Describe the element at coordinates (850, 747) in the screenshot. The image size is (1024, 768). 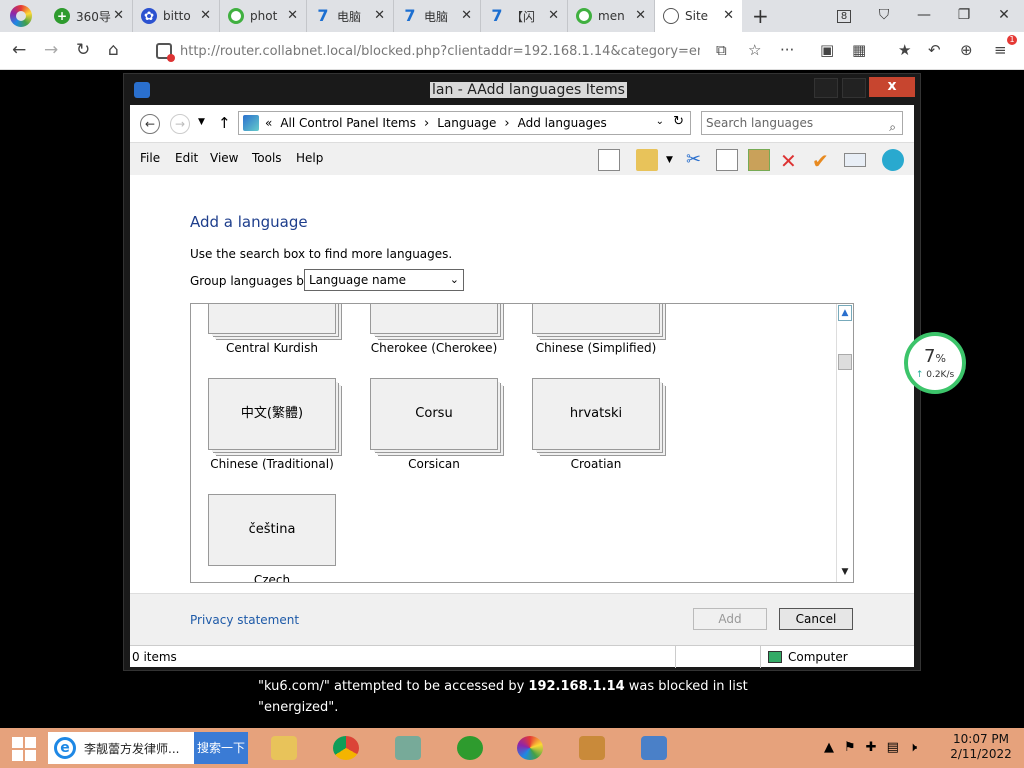
I see `tray-flag-icon: ⚑` at that location.